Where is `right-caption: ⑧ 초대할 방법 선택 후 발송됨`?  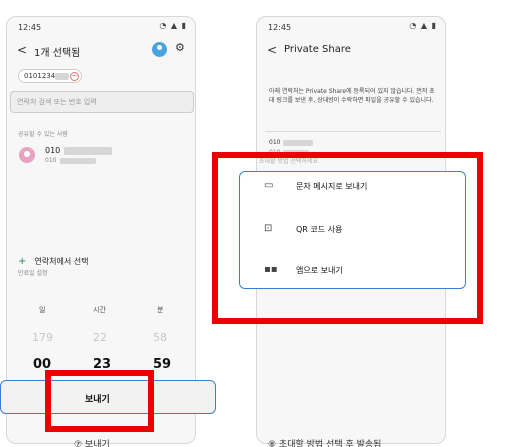 right-caption: ⑧ 초대할 방법 선택 후 발송됨 is located at coordinates (325, 443).